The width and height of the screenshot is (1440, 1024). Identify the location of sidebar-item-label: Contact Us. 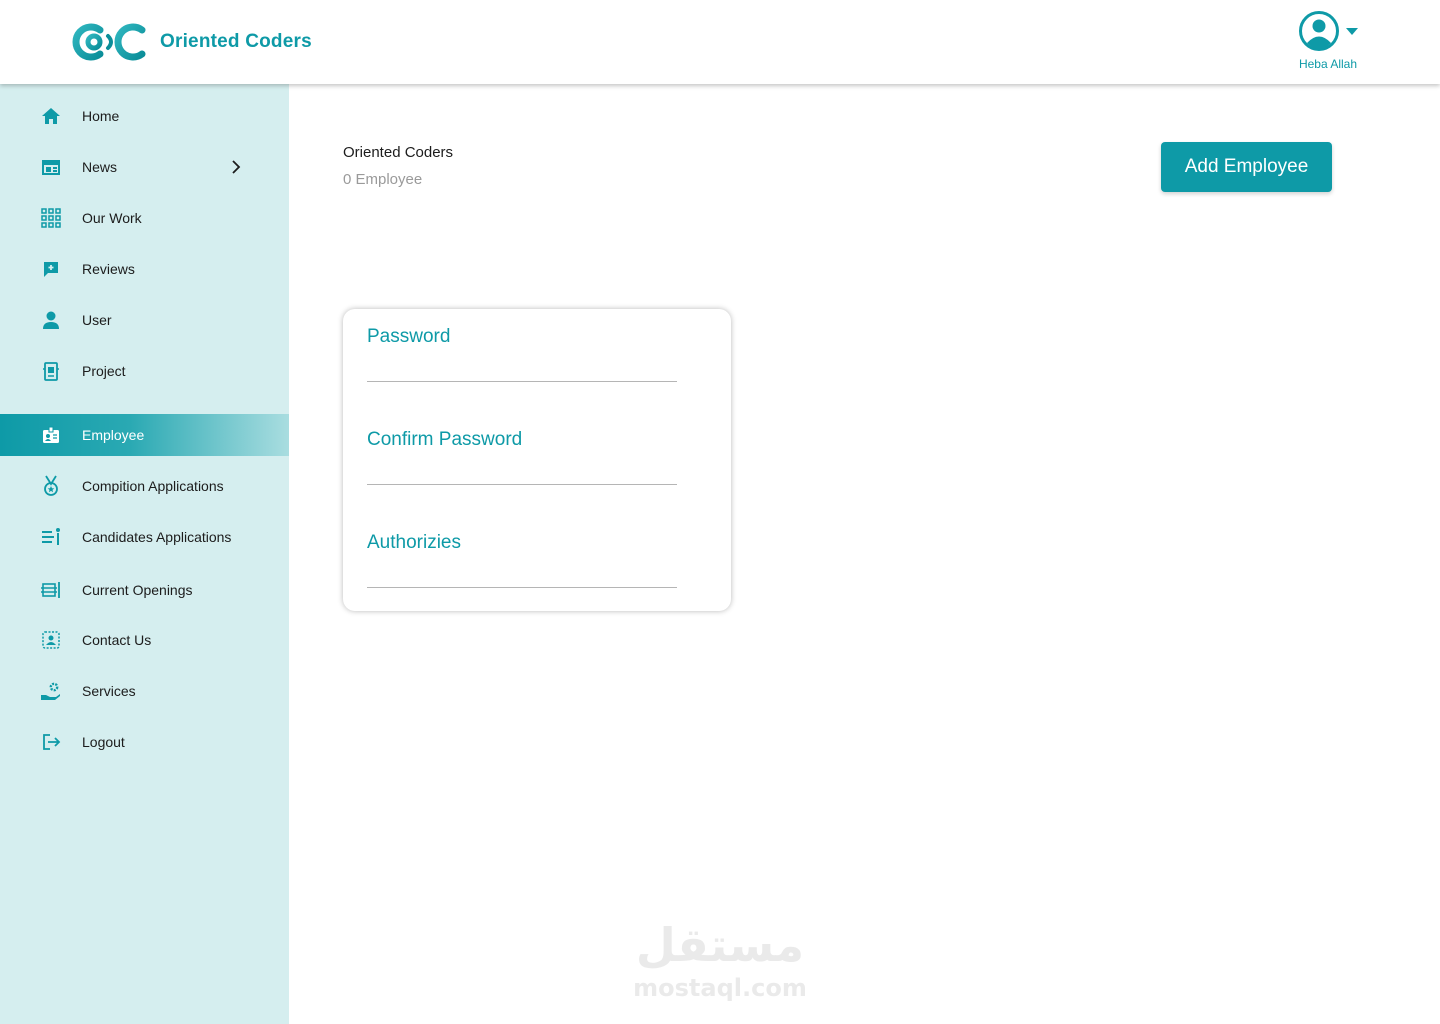
(117, 640).